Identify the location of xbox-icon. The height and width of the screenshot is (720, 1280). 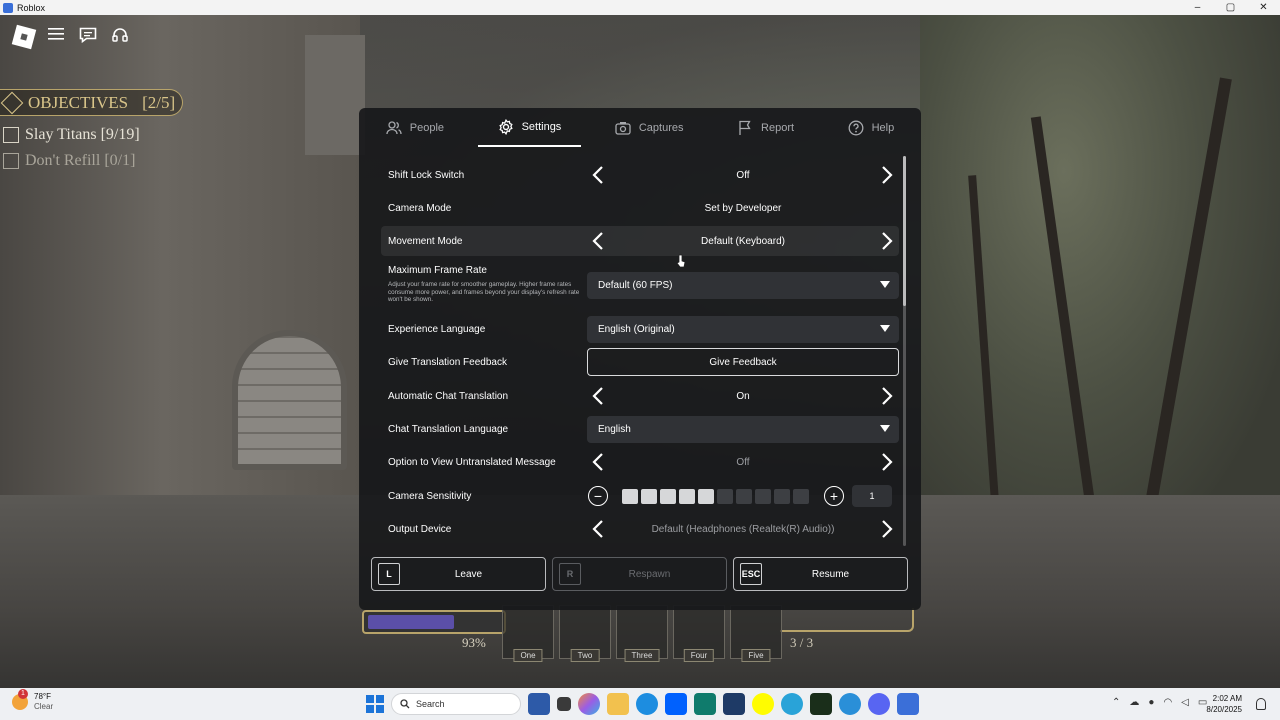
(821, 704).